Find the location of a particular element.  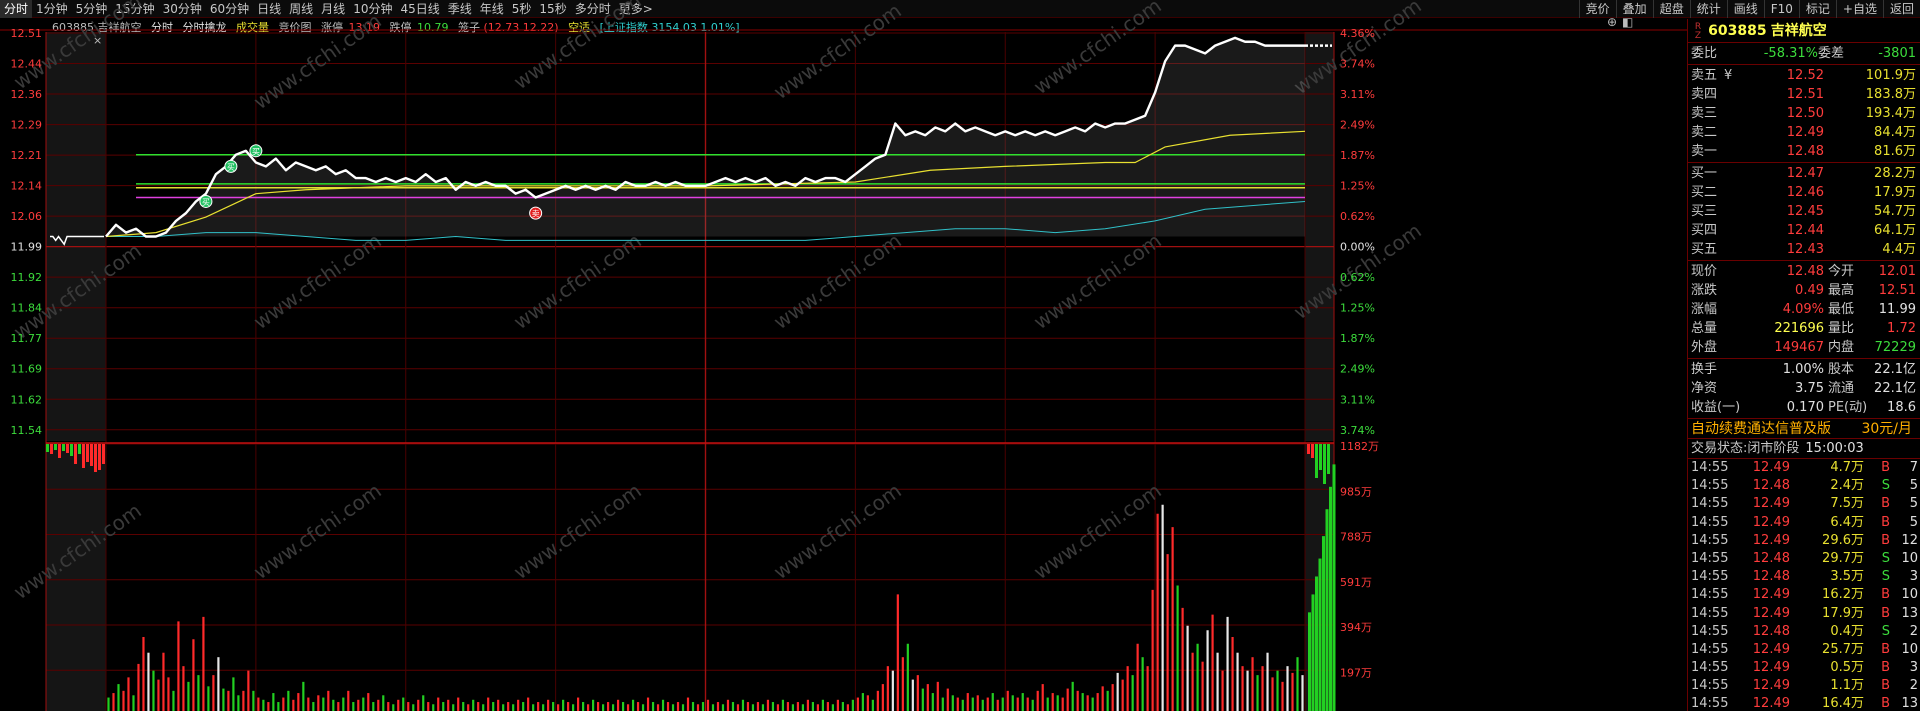

tick-row: 14:55 12.48 2.4万 S 5 is located at coordinates (1804, 486).